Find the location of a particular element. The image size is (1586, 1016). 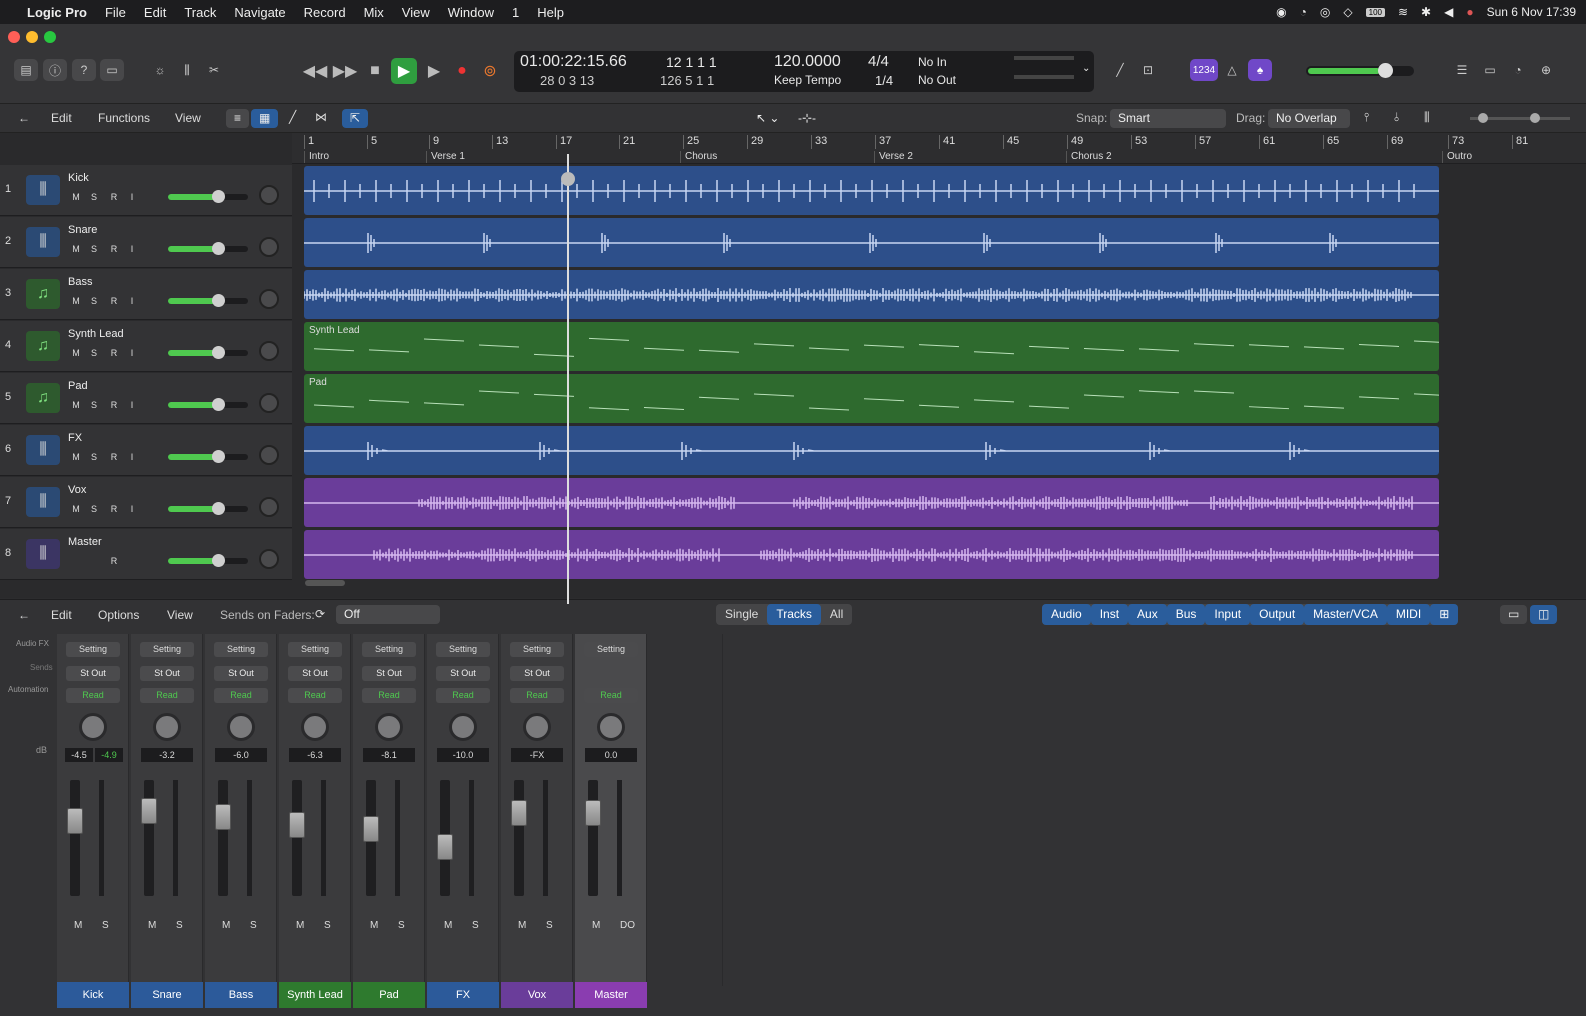

horizontal-scrollbar is located at coordinates (325, 583).